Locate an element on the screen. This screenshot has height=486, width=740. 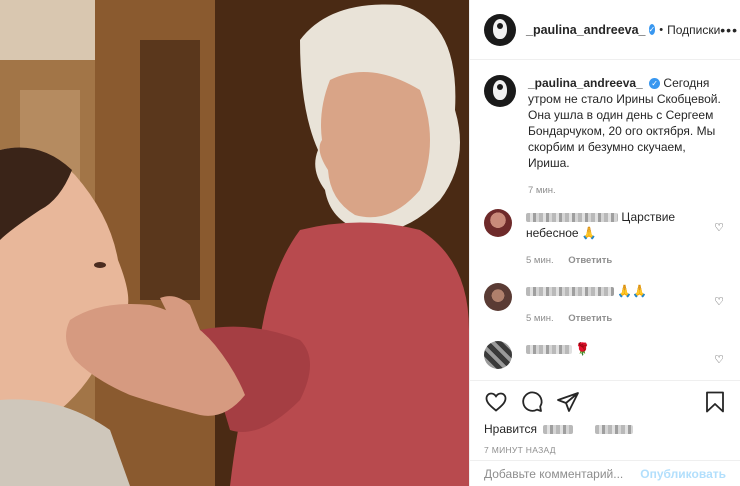
post-actions: Нравится 7 МИНУТ НАЗАД is located at coordinates (605, 417).